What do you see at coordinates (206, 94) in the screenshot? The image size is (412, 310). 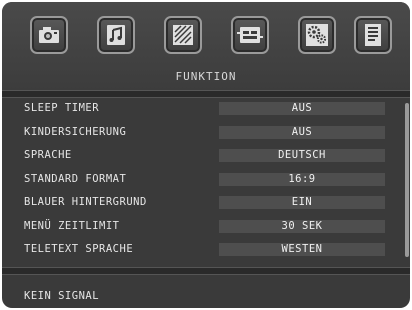 I see `header-divider` at bounding box center [206, 94].